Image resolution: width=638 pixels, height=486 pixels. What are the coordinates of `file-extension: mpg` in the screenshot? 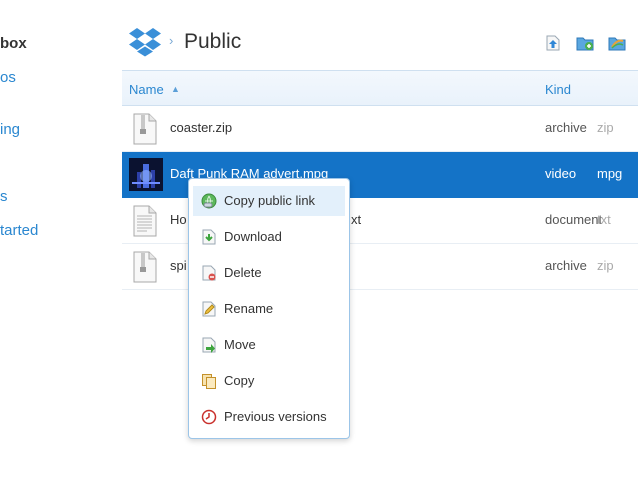 It's located at (610, 173).